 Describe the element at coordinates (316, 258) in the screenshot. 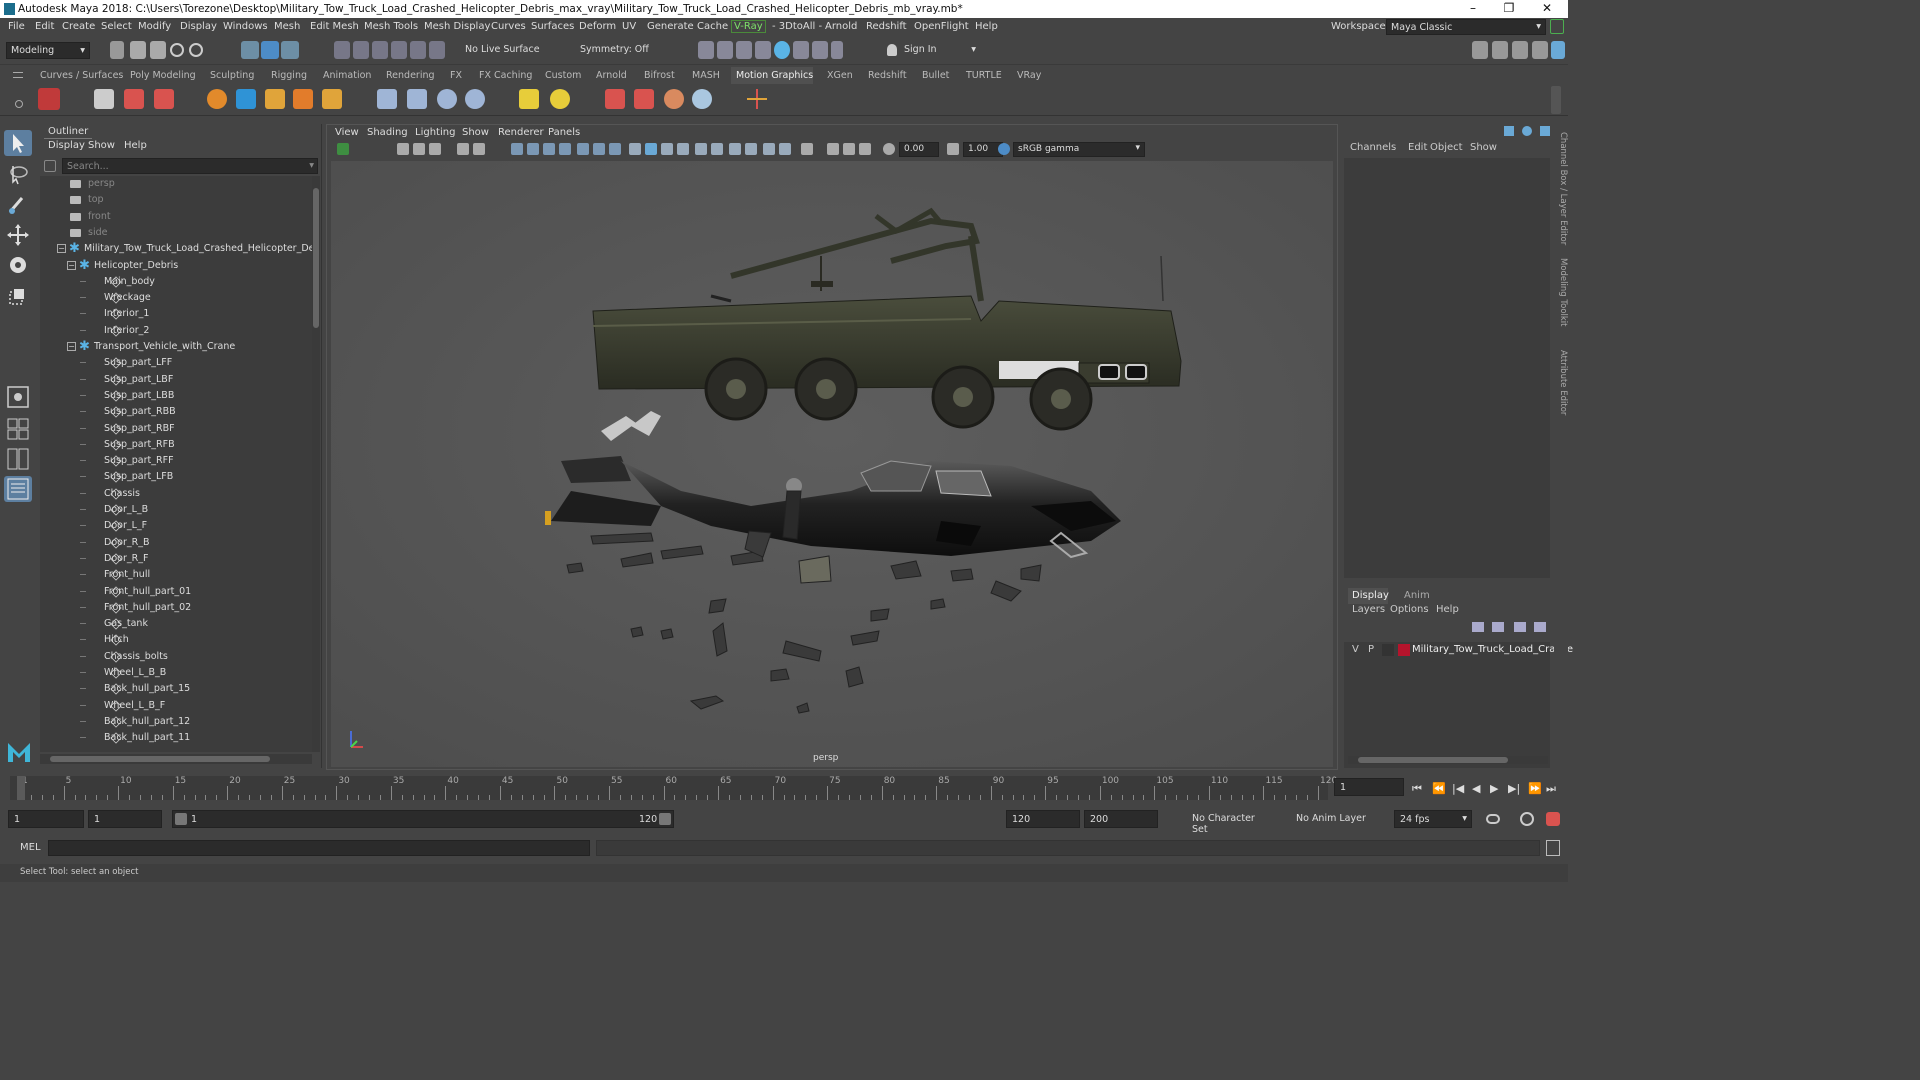

I see `vscroll-thumb` at that location.